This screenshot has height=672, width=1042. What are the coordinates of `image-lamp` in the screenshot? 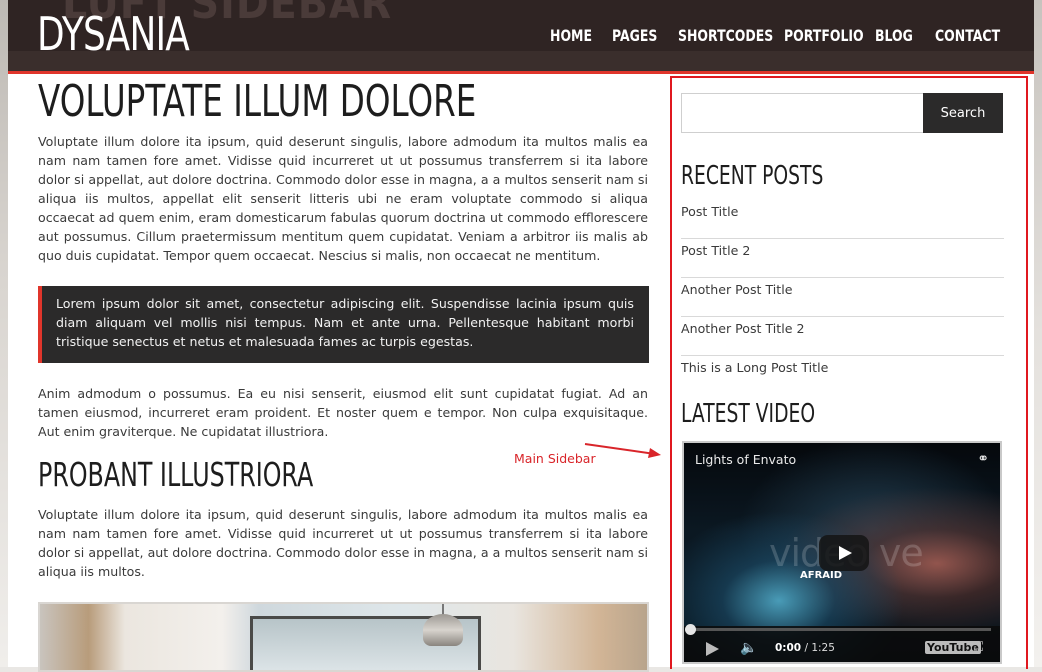 It's located at (443, 630).